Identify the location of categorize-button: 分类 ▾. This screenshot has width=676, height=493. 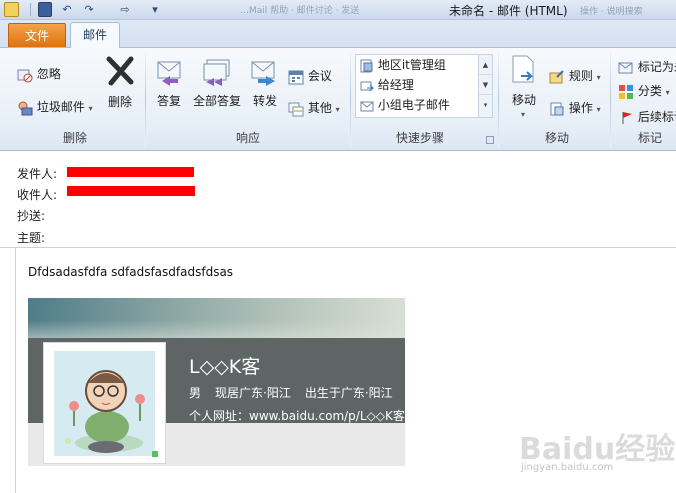
(644, 91).